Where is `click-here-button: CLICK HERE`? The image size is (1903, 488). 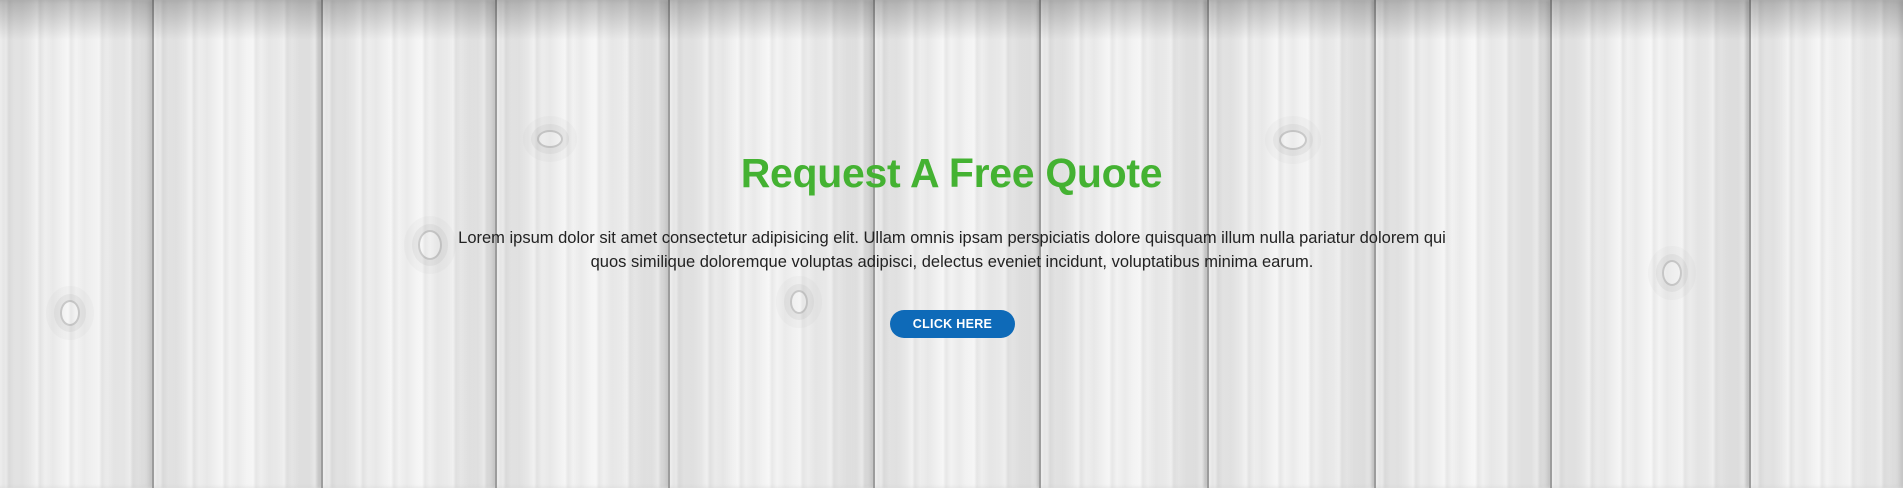
click-here-button: CLICK HERE is located at coordinates (952, 324).